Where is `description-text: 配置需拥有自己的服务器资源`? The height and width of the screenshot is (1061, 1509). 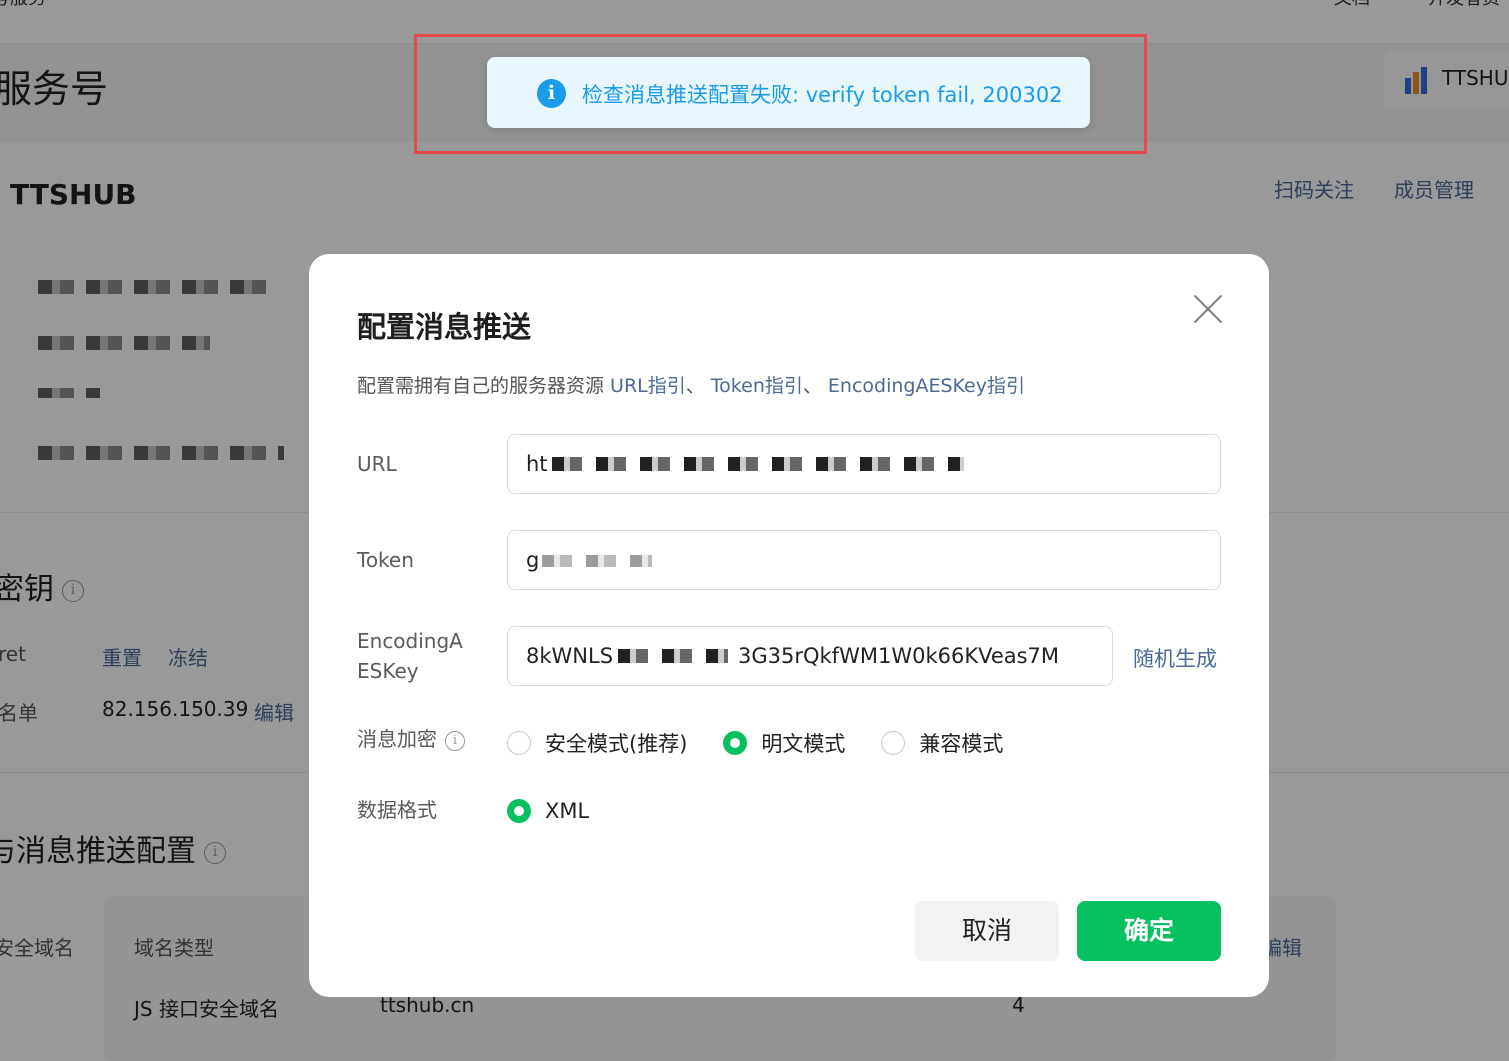
description-text: 配置需拥有自己的服务器资源 is located at coordinates (484, 386).